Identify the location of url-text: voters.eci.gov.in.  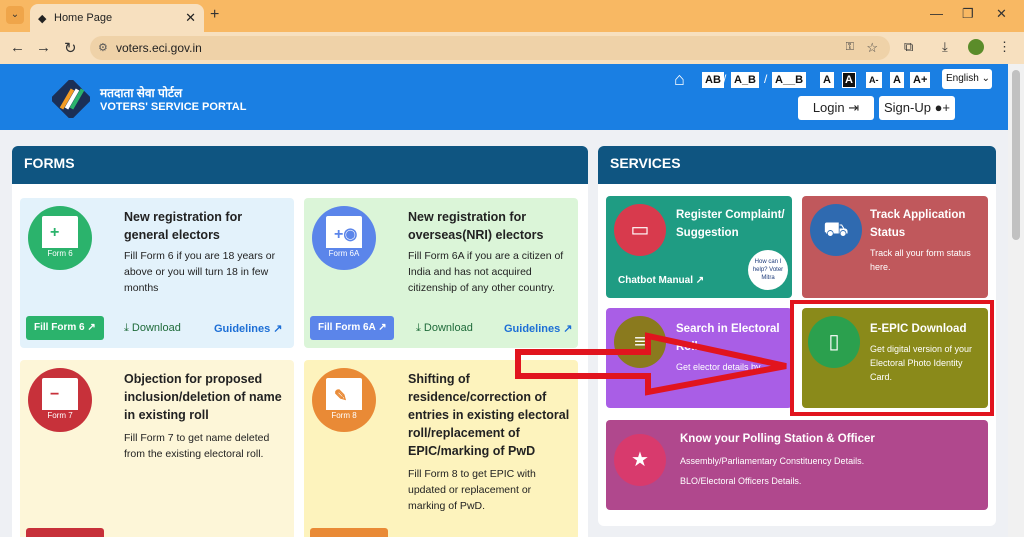
(159, 48).